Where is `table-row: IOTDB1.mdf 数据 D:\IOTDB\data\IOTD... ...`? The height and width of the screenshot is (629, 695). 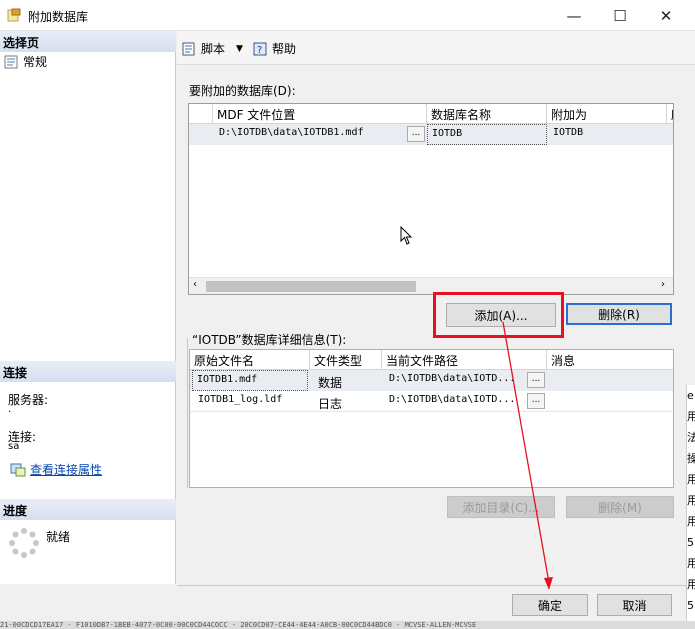 table-row: IOTDB1.mdf 数据 D:\IOTDB\data\IOTD... ... is located at coordinates (431, 380).